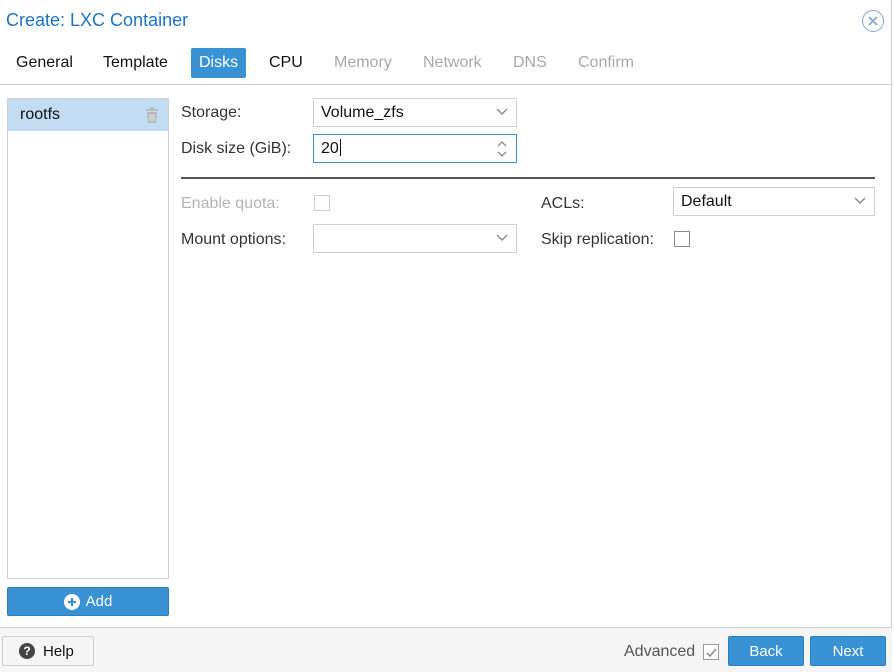  I want to click on acls-value: Default, so click(706, 201).